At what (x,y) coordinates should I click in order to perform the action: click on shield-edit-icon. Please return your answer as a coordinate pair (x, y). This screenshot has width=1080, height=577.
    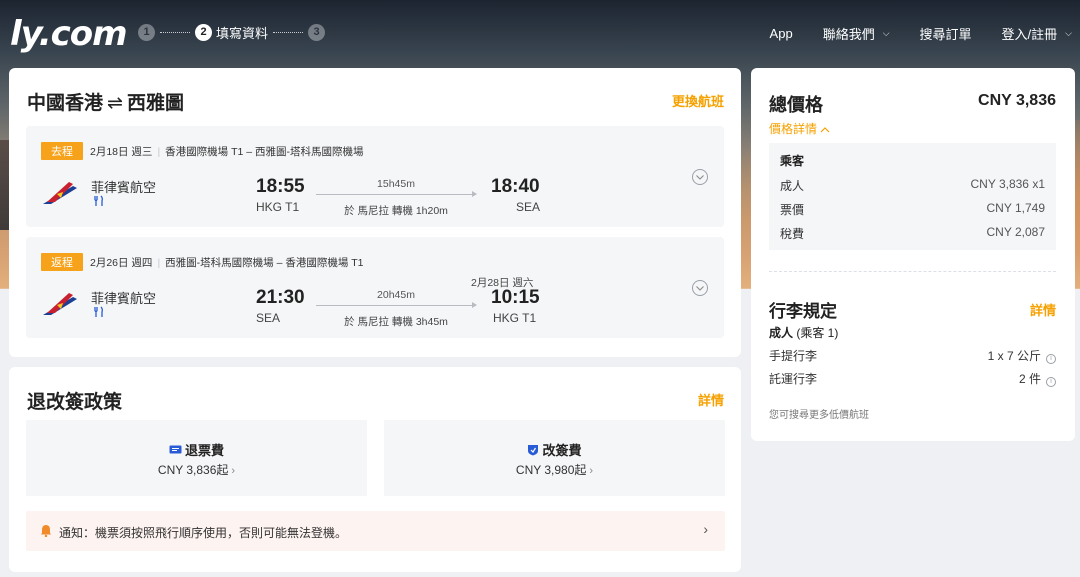
    Looking at the image, I should click on (533, 449).